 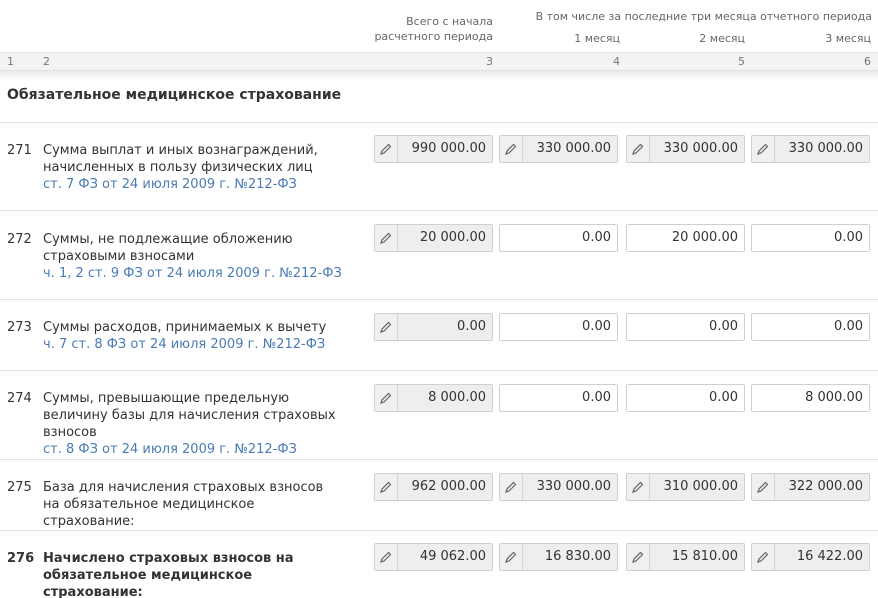 I want to click on row-code: 272, so click(x=19, y=239).